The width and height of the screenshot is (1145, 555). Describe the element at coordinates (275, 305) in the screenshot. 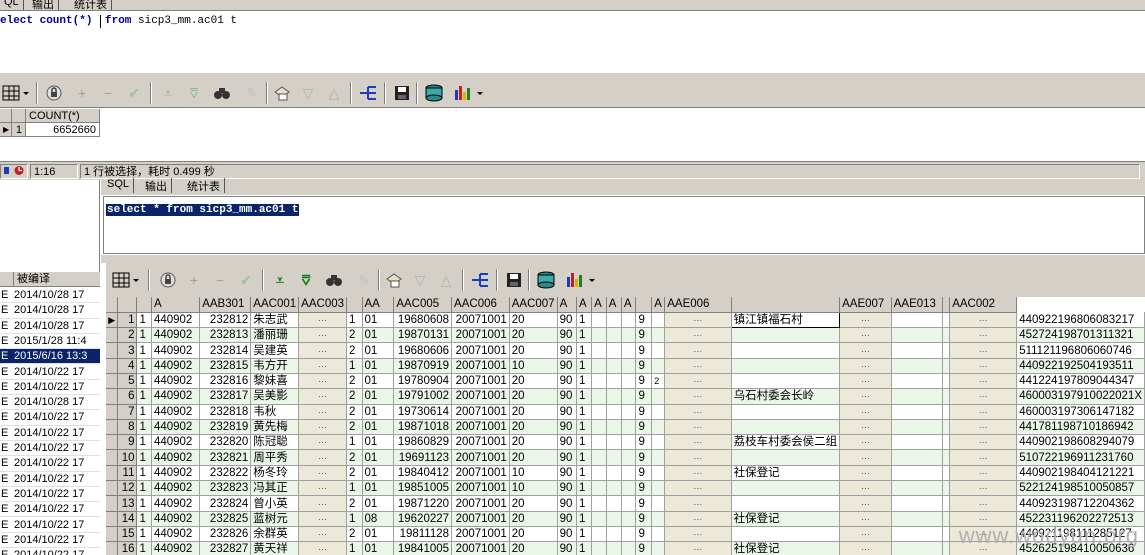

I see `column-header: AAC001` at that location.